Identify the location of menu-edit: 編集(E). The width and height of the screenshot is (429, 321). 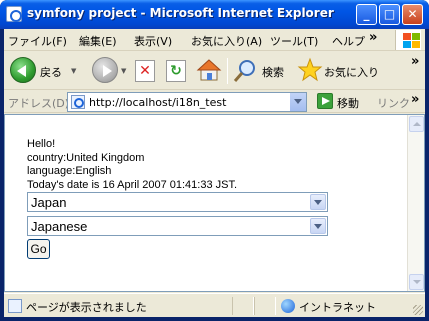
(98, 41).